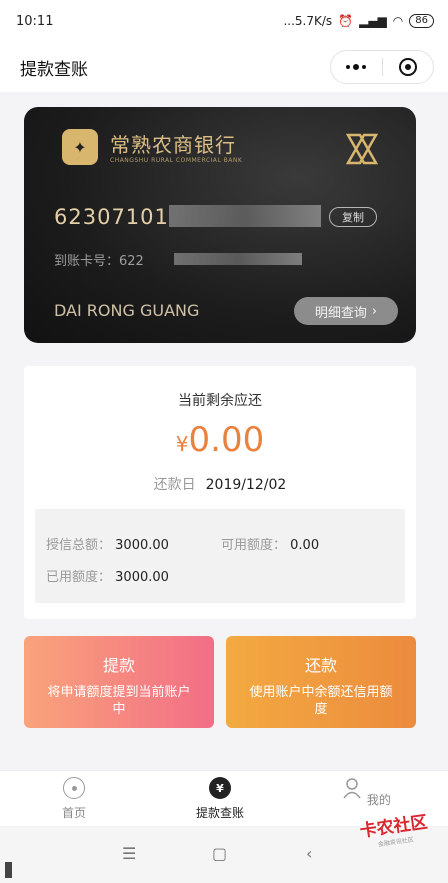  I want to click on menu-icon: ☰, so click(129, 853).